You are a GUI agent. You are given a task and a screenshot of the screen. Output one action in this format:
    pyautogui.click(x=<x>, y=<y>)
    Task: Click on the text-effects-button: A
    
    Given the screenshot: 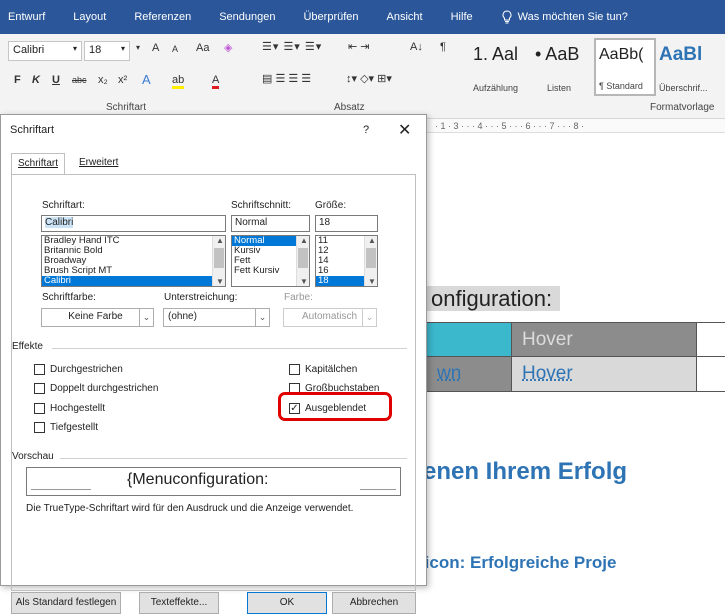 What is the action you would take?
    pyautogui.click(x=146, y=79)
    